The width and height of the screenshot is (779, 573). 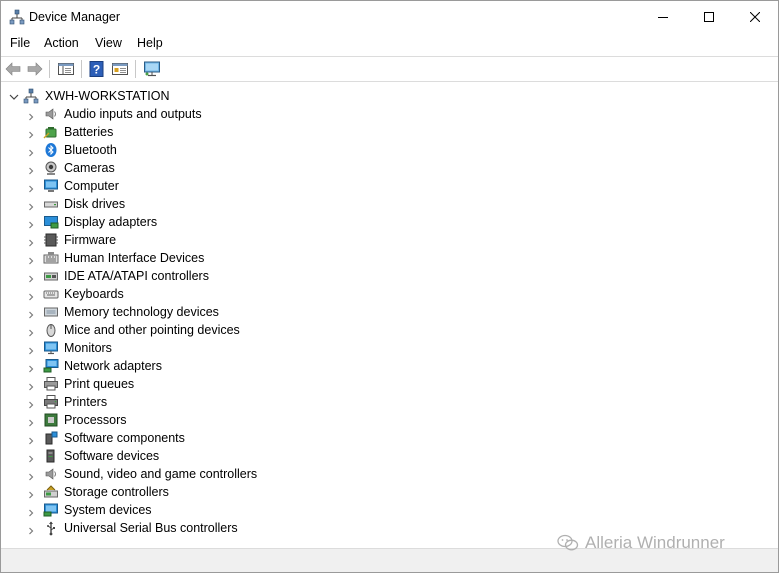 What do you see at coordinates (51, 222) in the screenshot?
I see `display-adapter-icon` at bounding box center [51, 222].